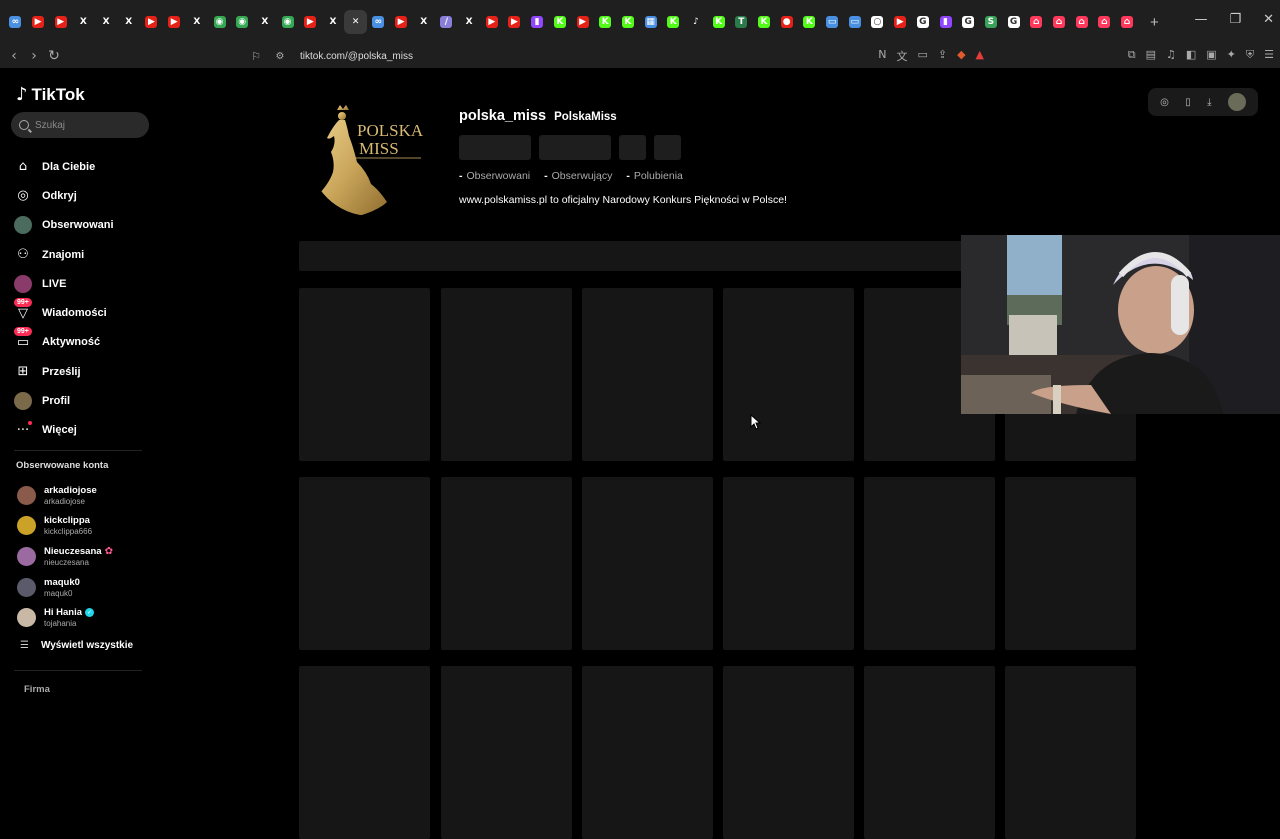 This screenshot has height=839, width=1280. What do you see at coordinates (650, 22) in the screenshot?
I see `browser-tab: ▦` at bounding box center [650, 22].